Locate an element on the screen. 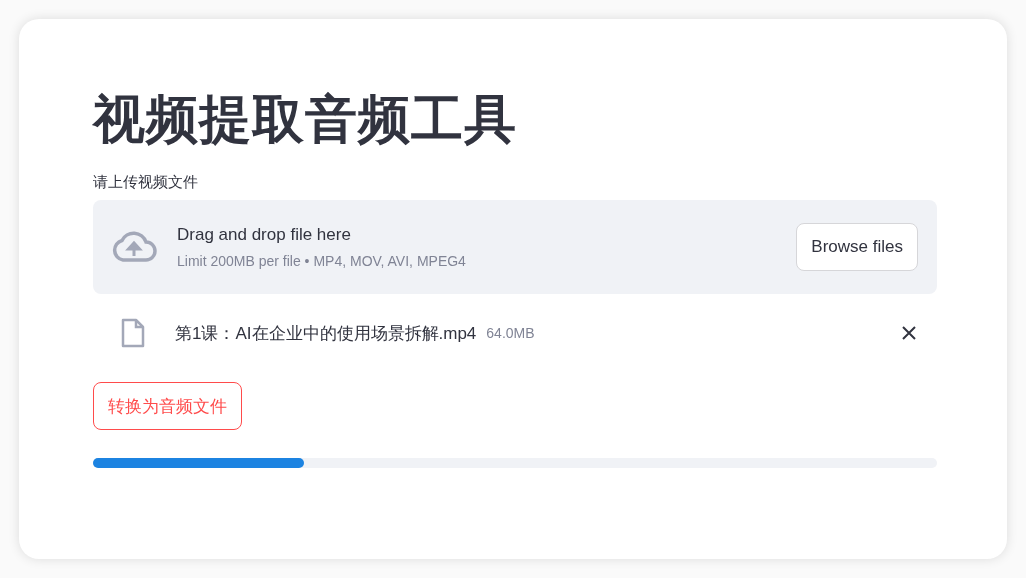 Image resolution: width=1026 pixels, height=578 pixels. browse-files-button: Browse files is located at coordinates (857, 247).